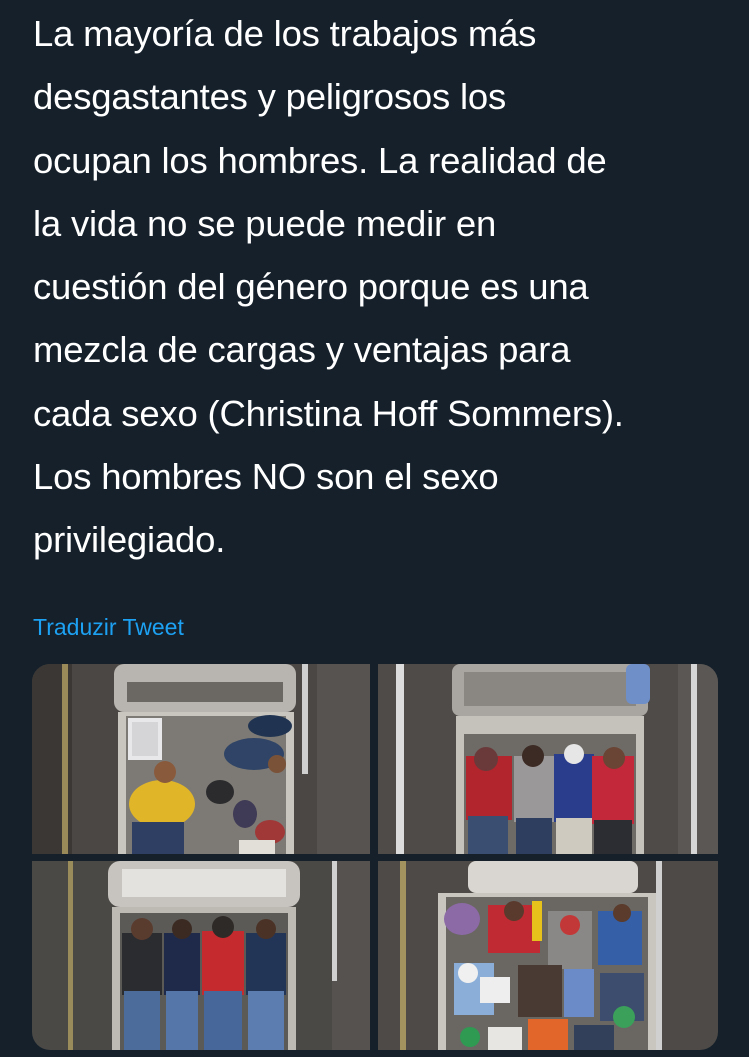 This screenshot has width=749, height=1057. Describe the element at coordinates (311, 287) in the screenshot. I see `tweet-text-line: cuestión del género porque es una` at that location.